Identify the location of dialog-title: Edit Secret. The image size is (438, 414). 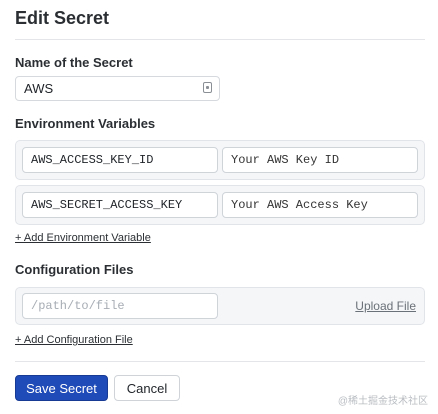
(62, 18).